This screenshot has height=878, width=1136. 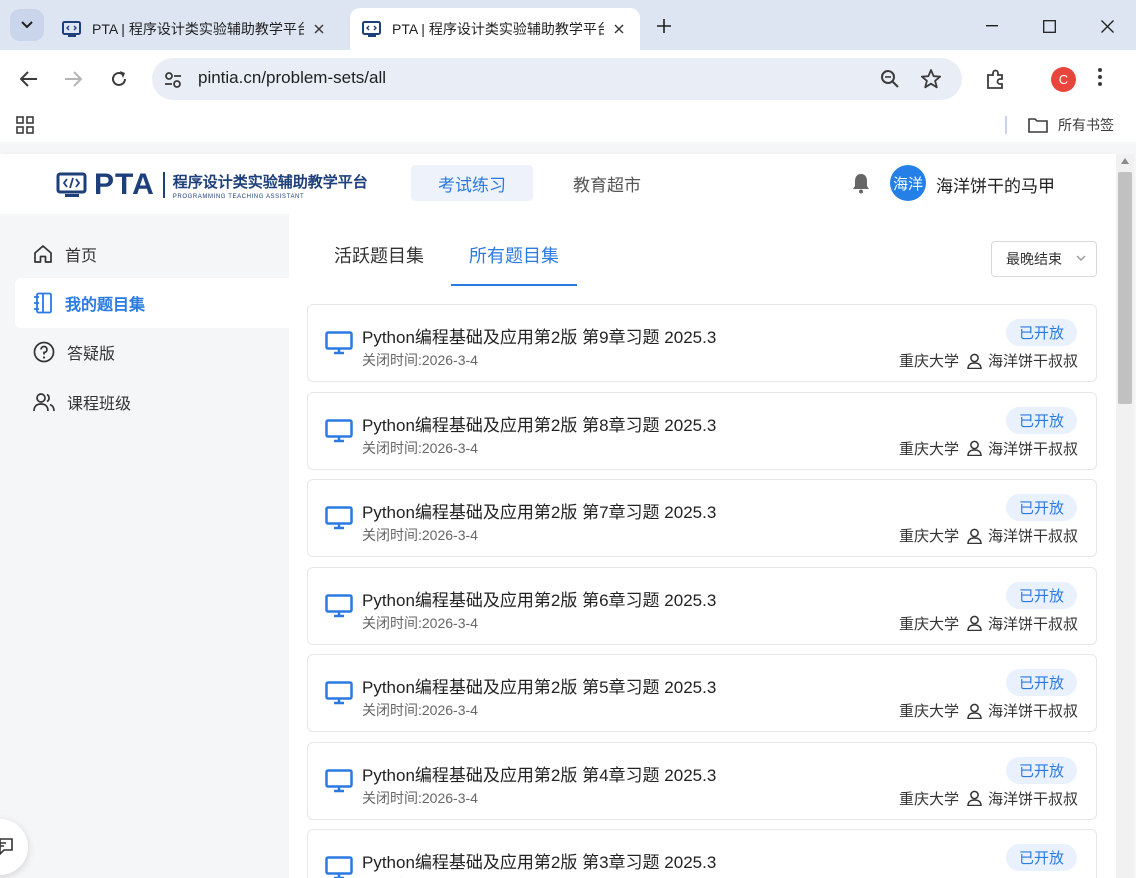 What do you see at coordinates (124, 184) in the screenshot?
I see `logo-mark: PTA` at bounding box center [124, 184].